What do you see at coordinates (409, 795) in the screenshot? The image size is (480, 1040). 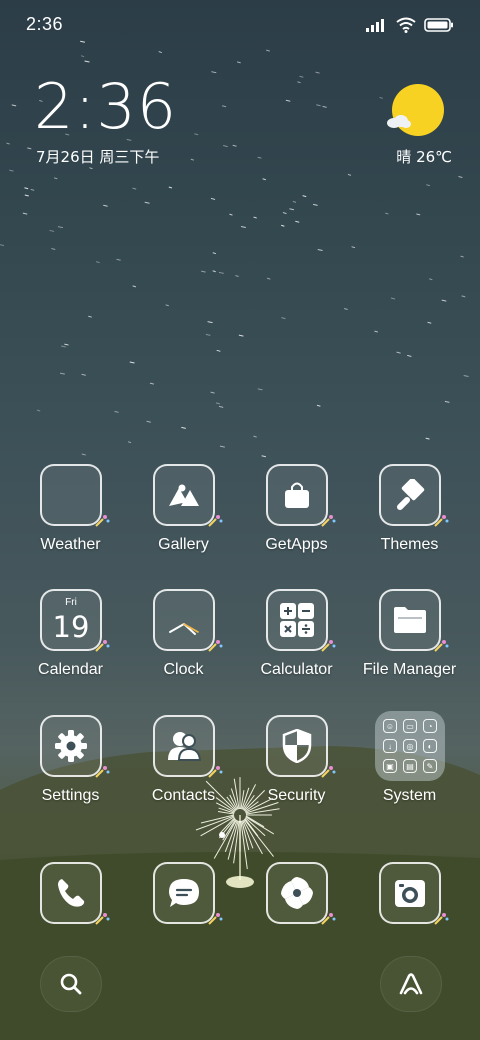 I see `app-label: System` at bounding box center [409, 795].